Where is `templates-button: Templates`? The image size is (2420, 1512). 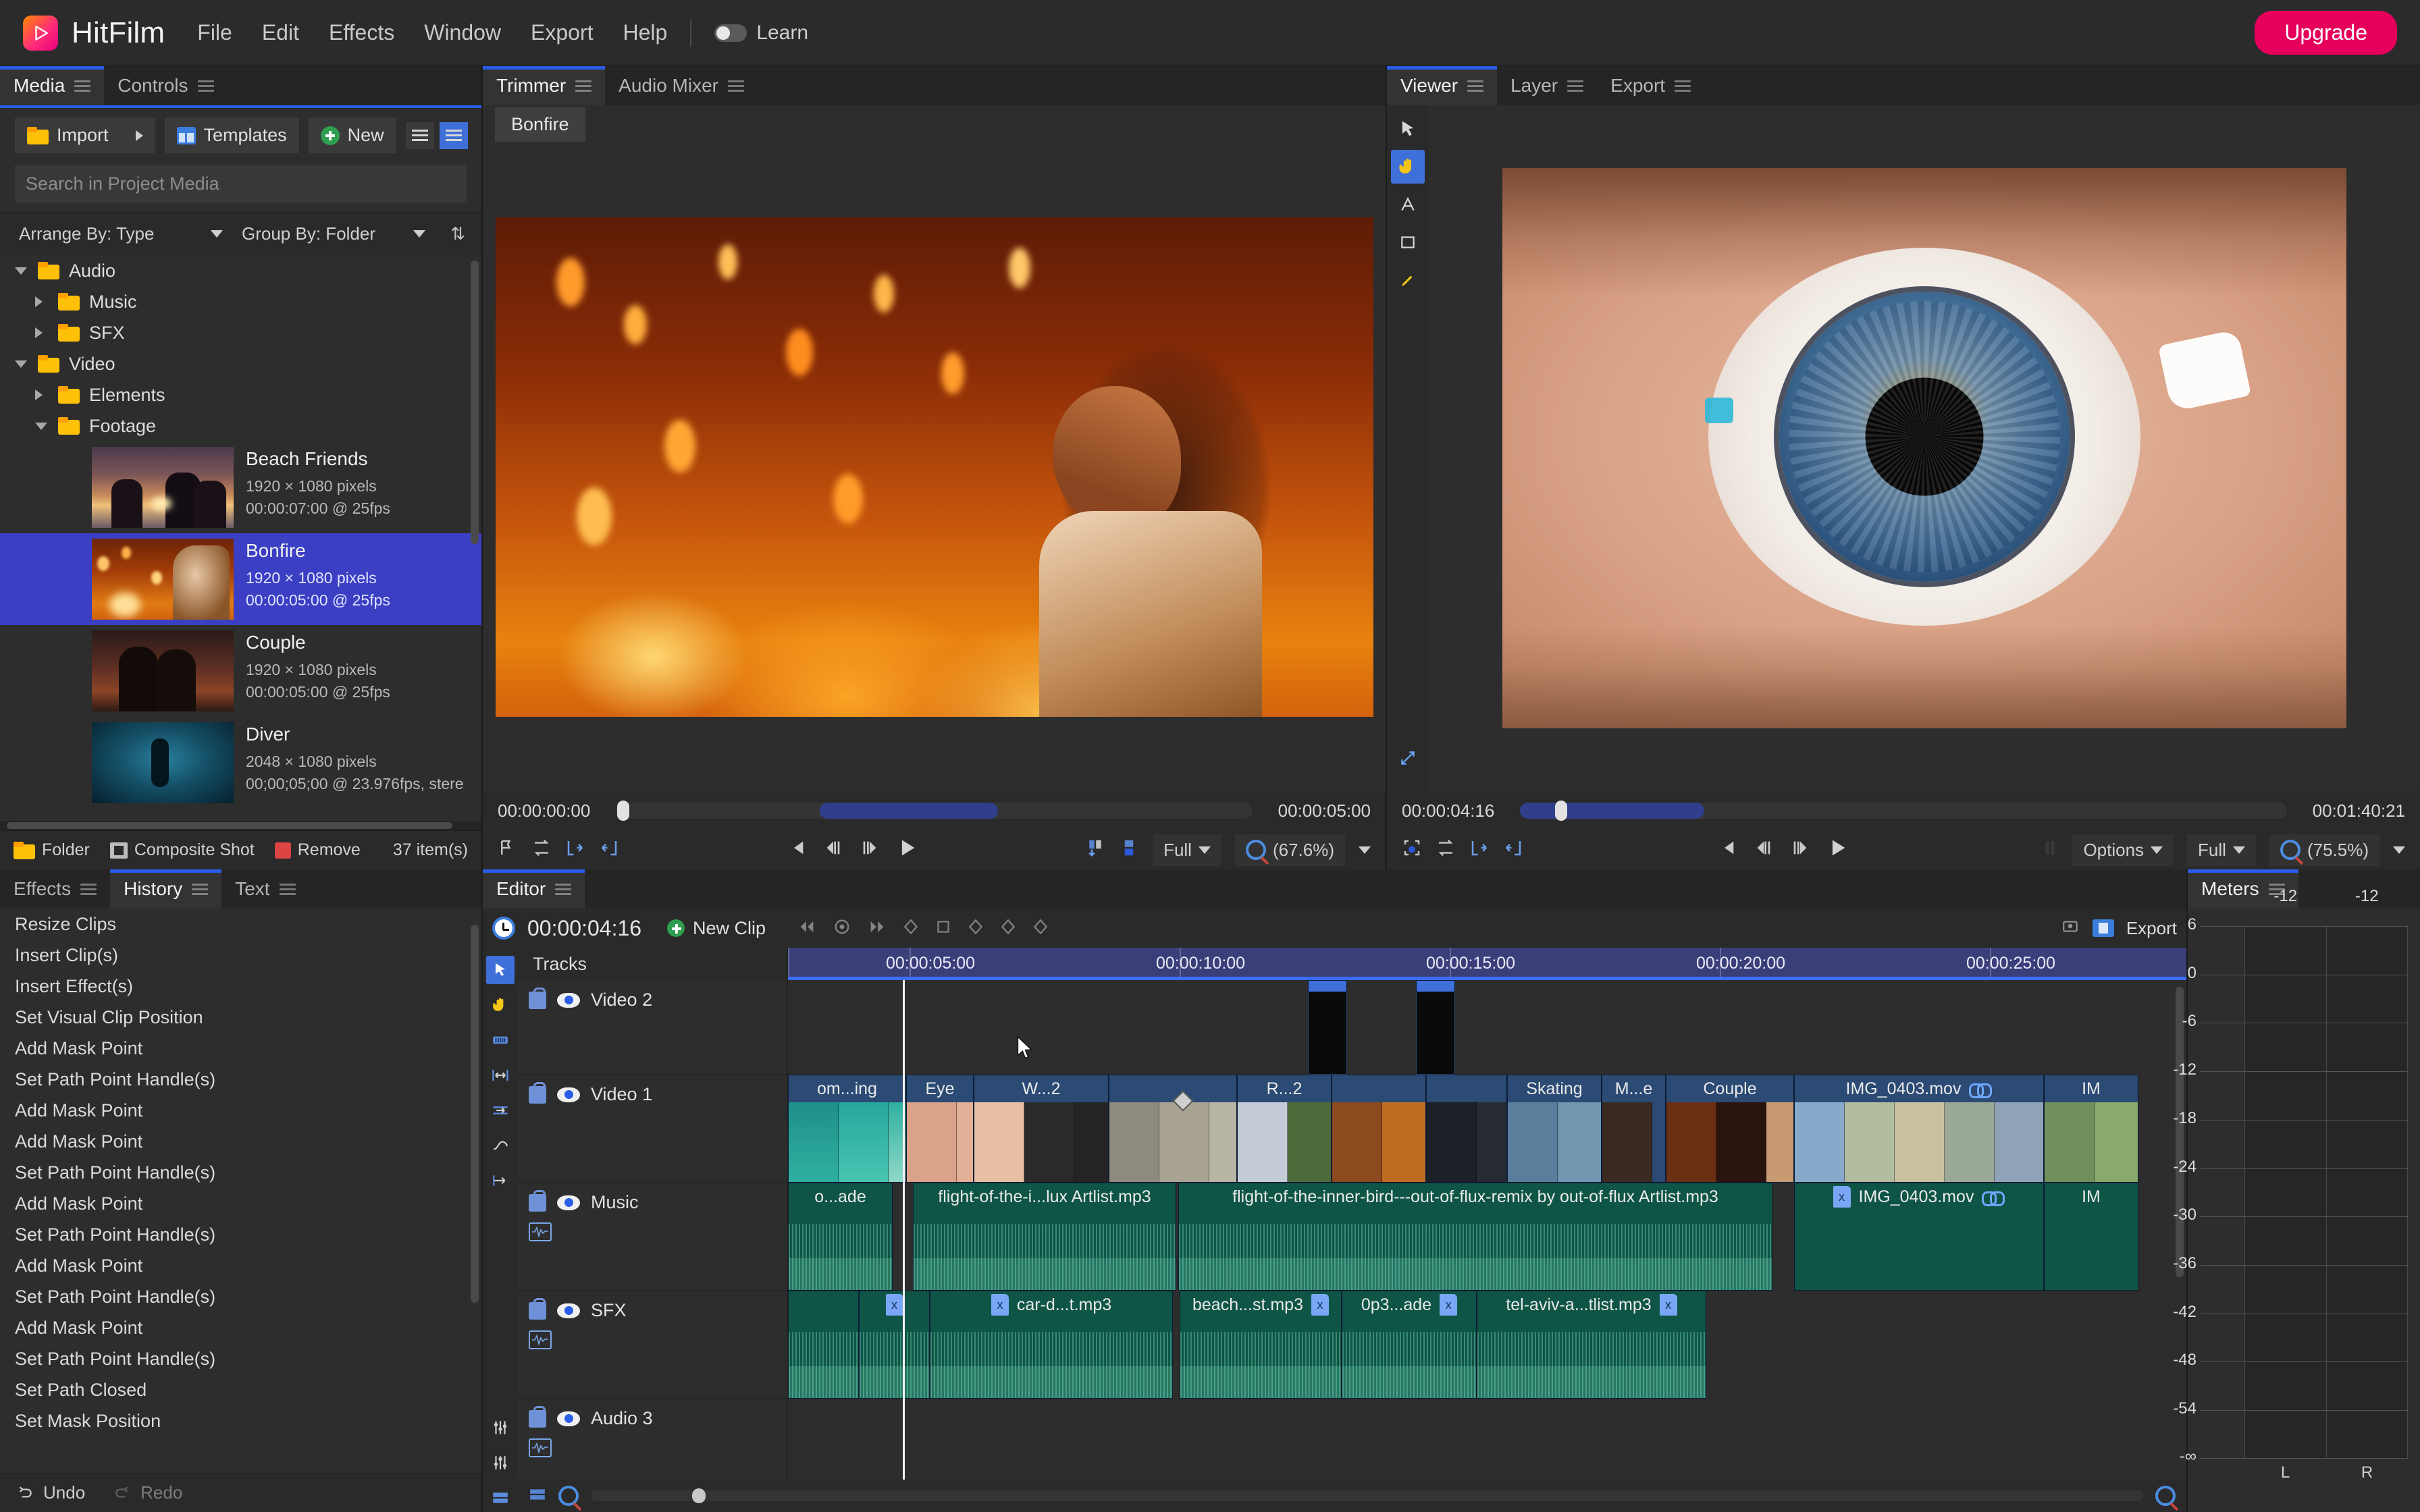
templates-button: Templates is located at coordinates (231, 135).